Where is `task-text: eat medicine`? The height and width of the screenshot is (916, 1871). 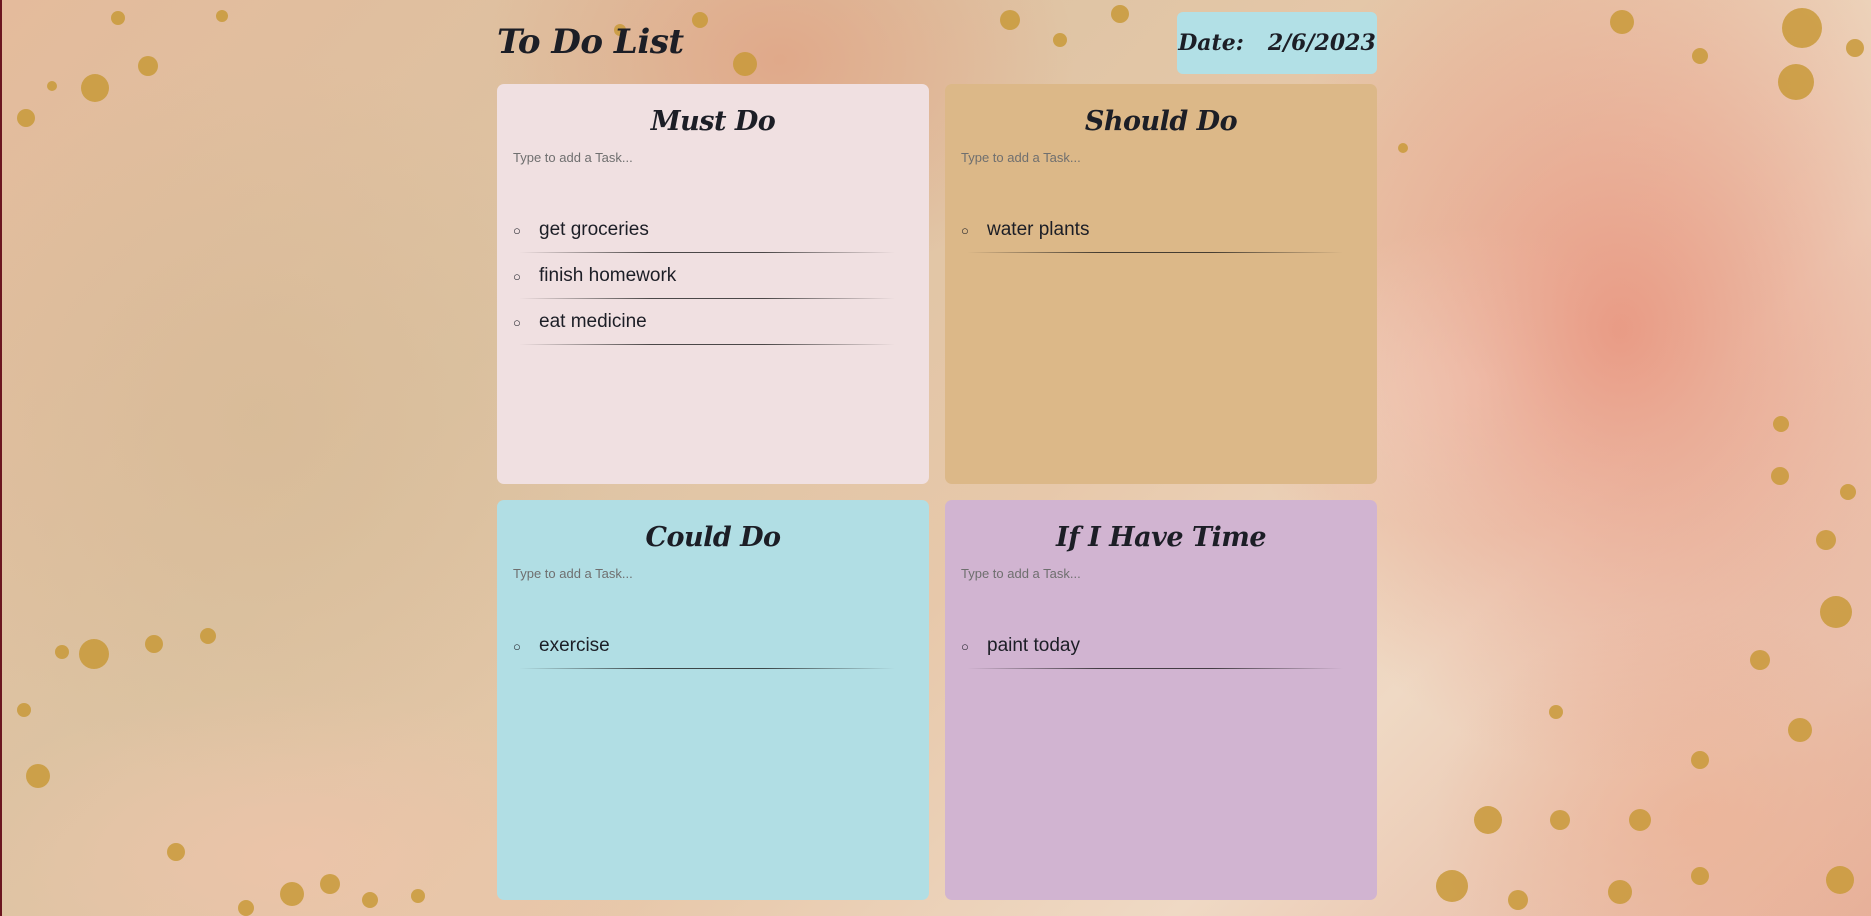
task-text: eat medicine is located at coordinates (593, 321).